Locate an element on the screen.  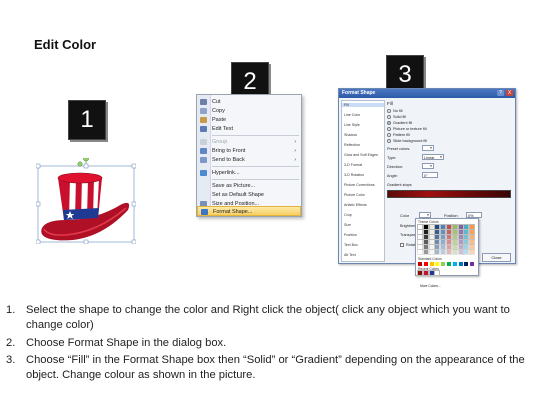
radio-picture-fill is located at coordinates (389, 129).